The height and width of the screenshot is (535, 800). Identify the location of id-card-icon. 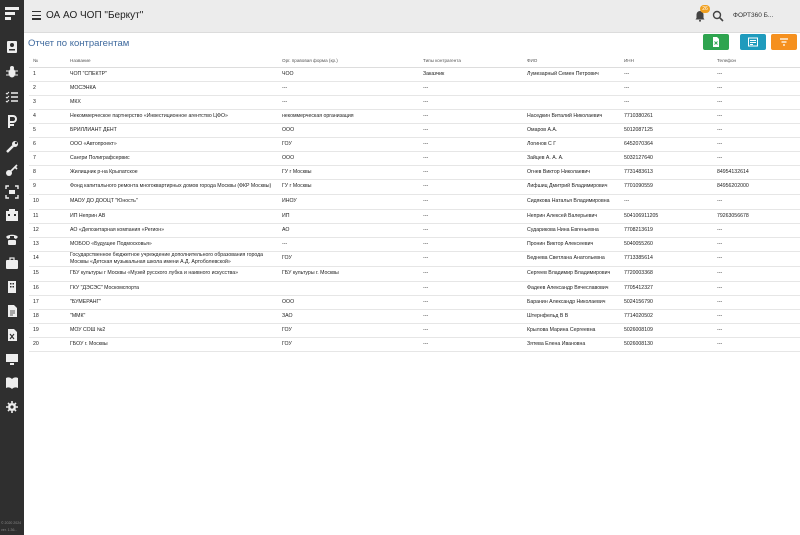
(12, 47).